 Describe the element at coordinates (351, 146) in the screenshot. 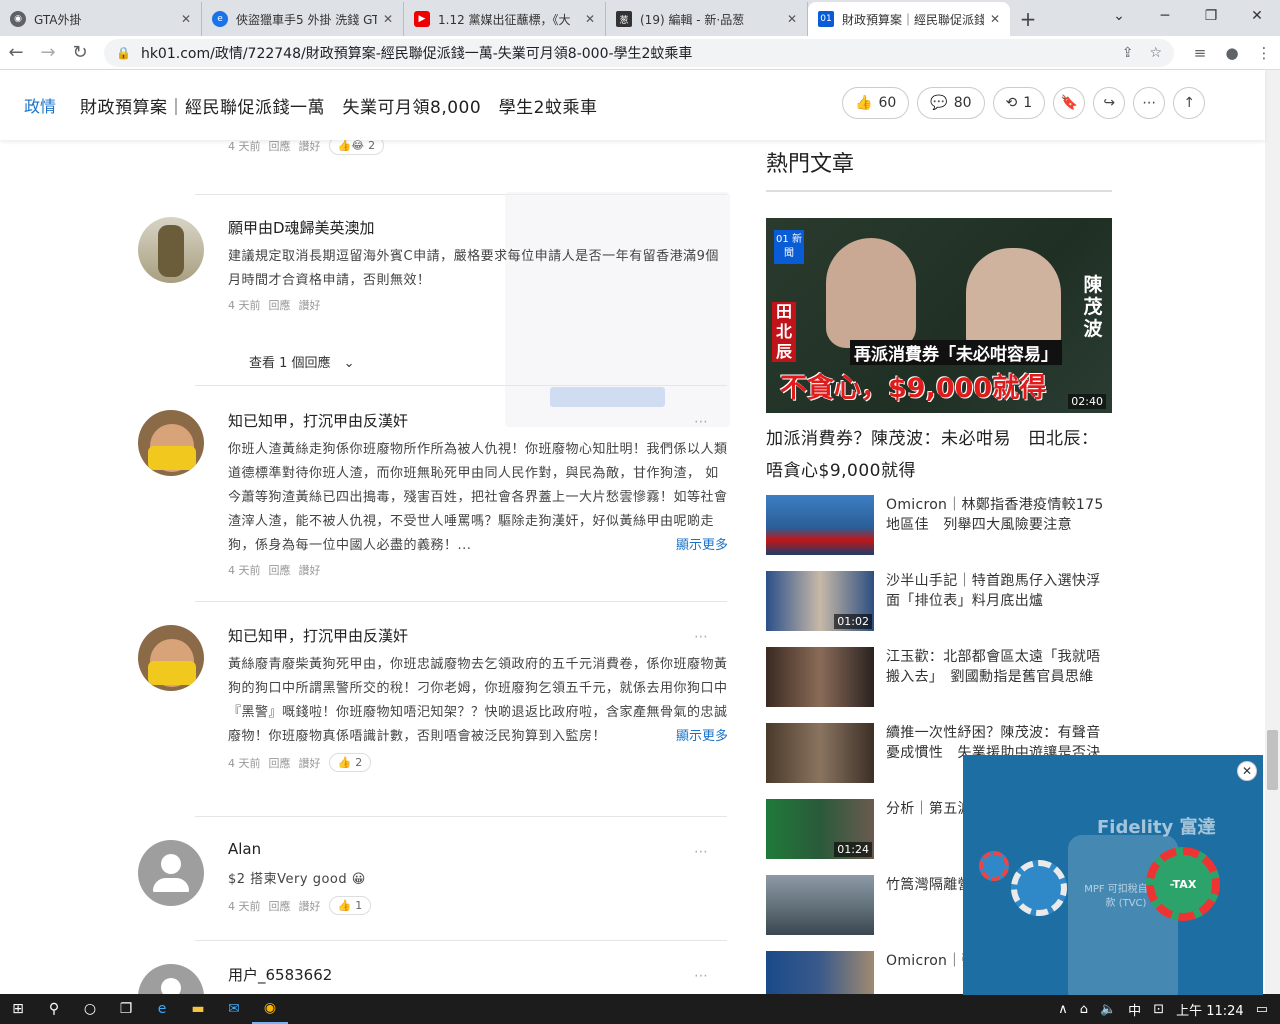

I see `reaction-icon: 👍😂` at that location.